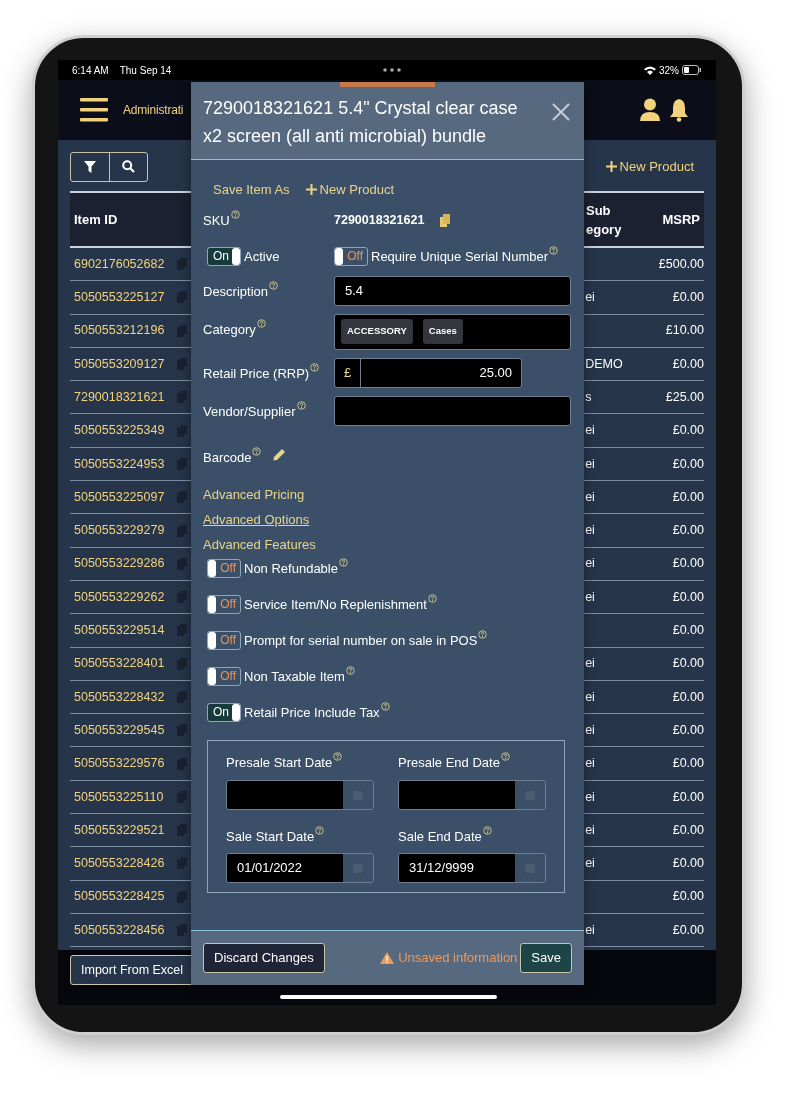 Image resolution: width=800 pixels, height=1095 pixels. I want to click on text-field, so click(452, 410).